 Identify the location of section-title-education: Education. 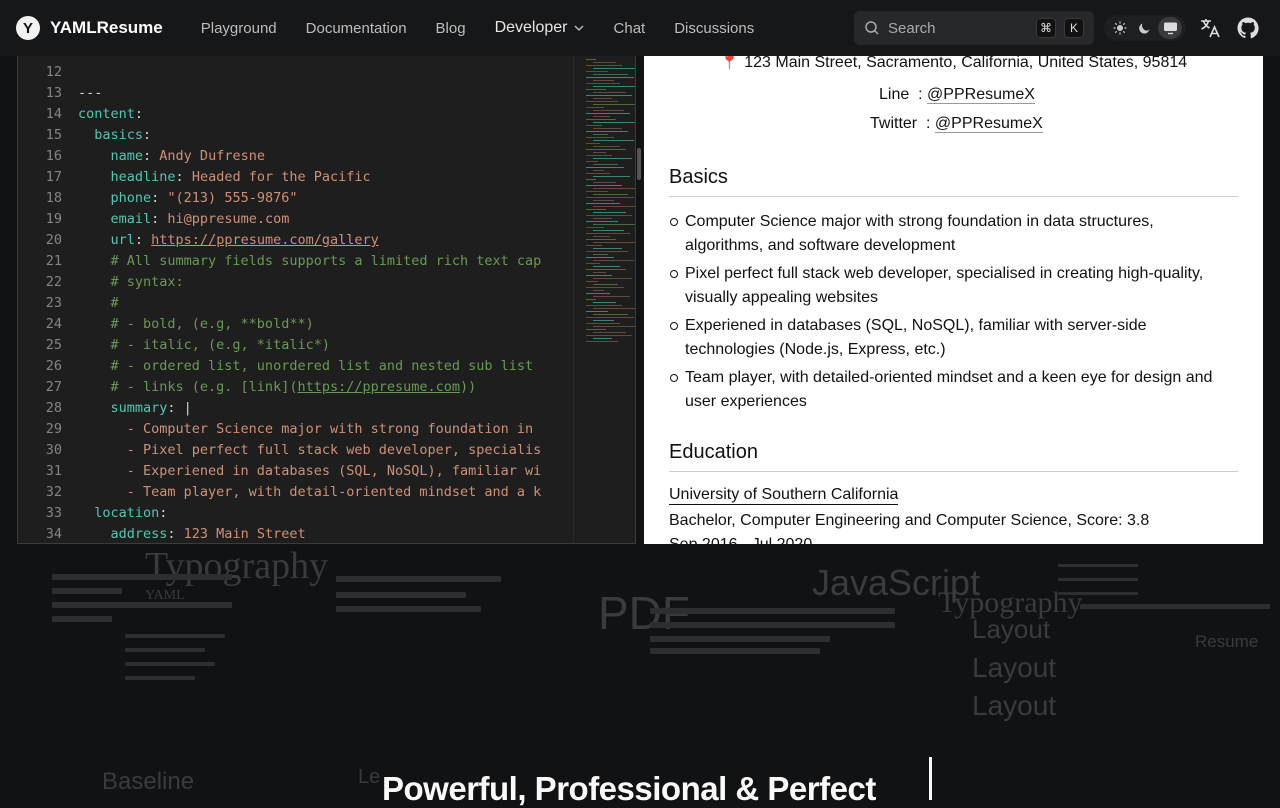
(713, 452).